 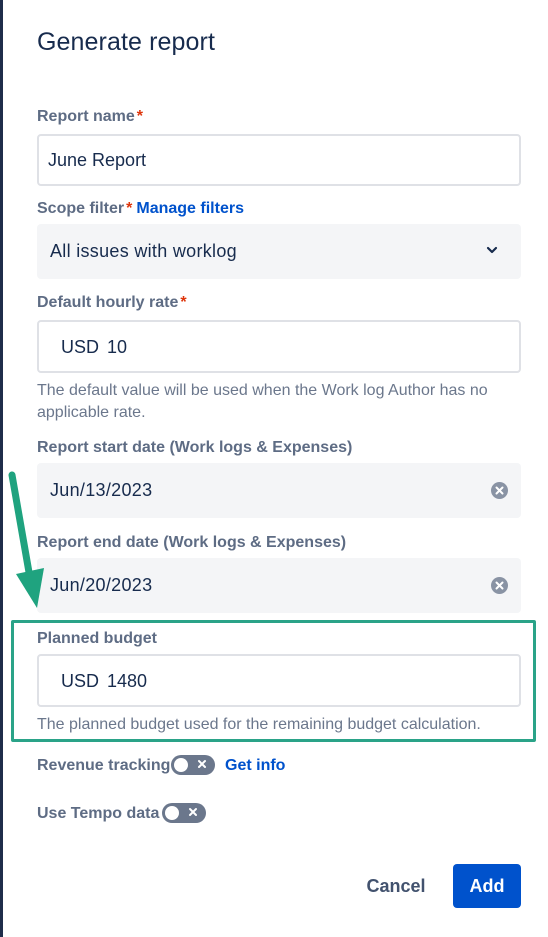 I want to click on tempo-data-toggle, so click(x=184, y=813).